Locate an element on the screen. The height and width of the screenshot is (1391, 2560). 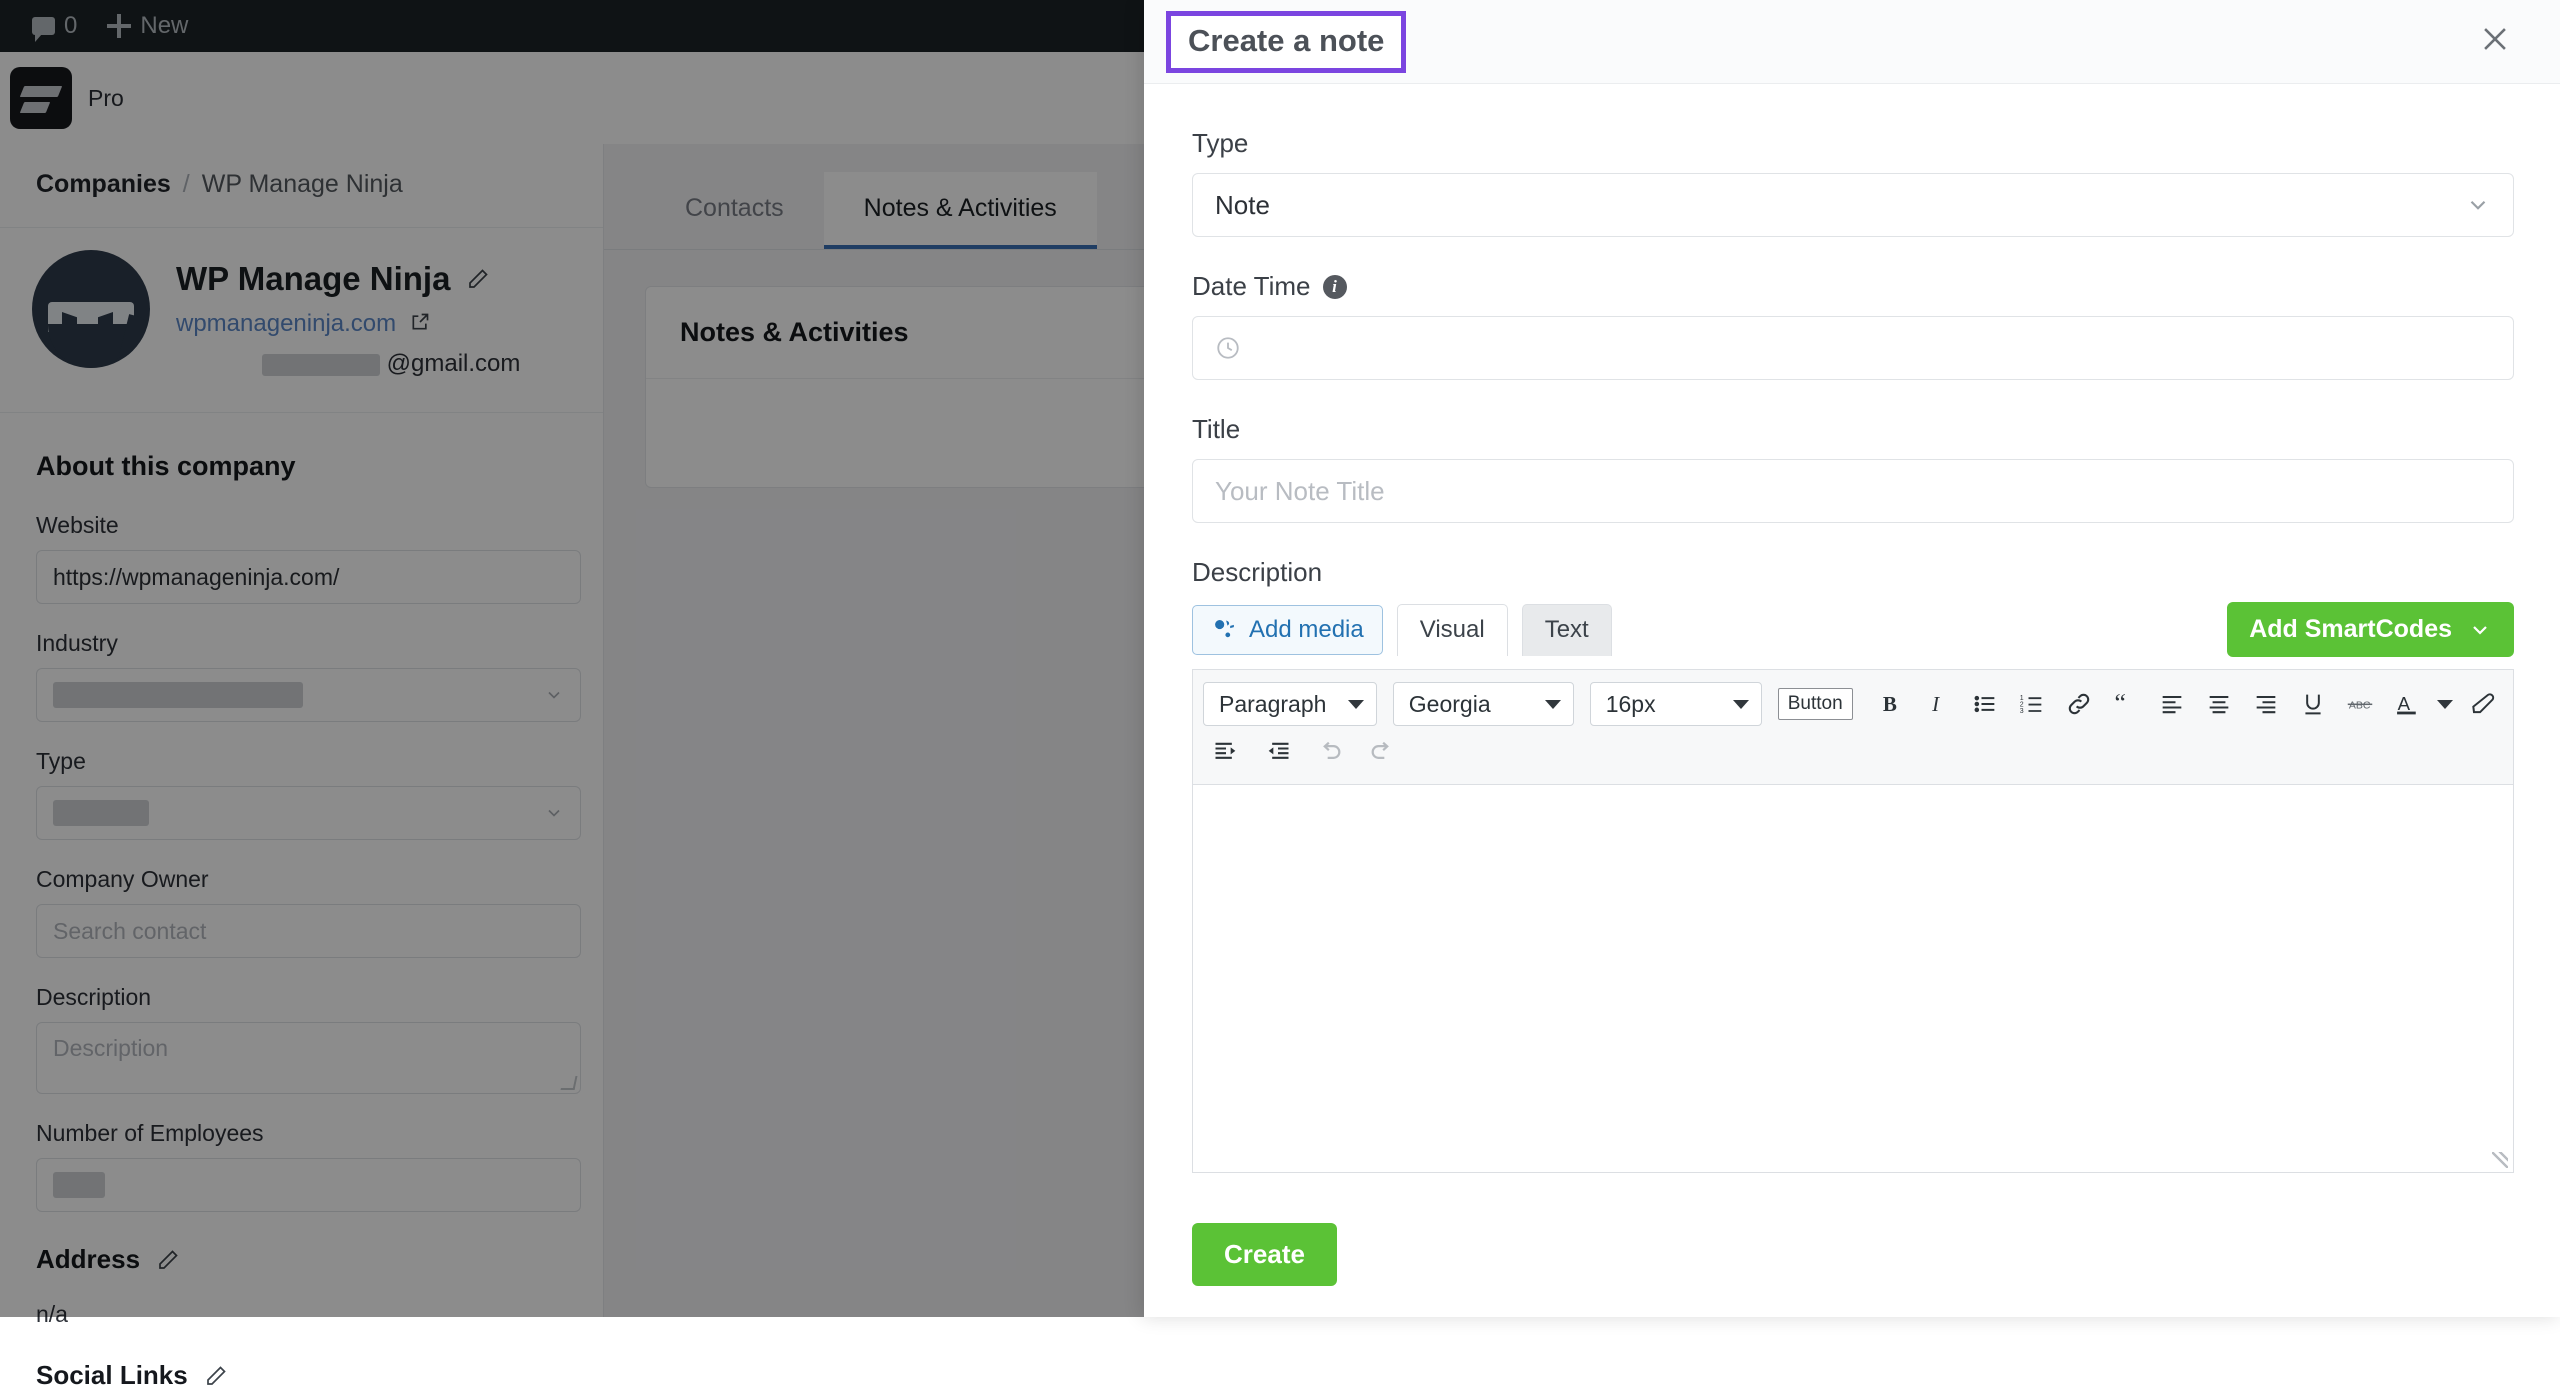
italic-icon: I is located at coordinates (1938, 704).